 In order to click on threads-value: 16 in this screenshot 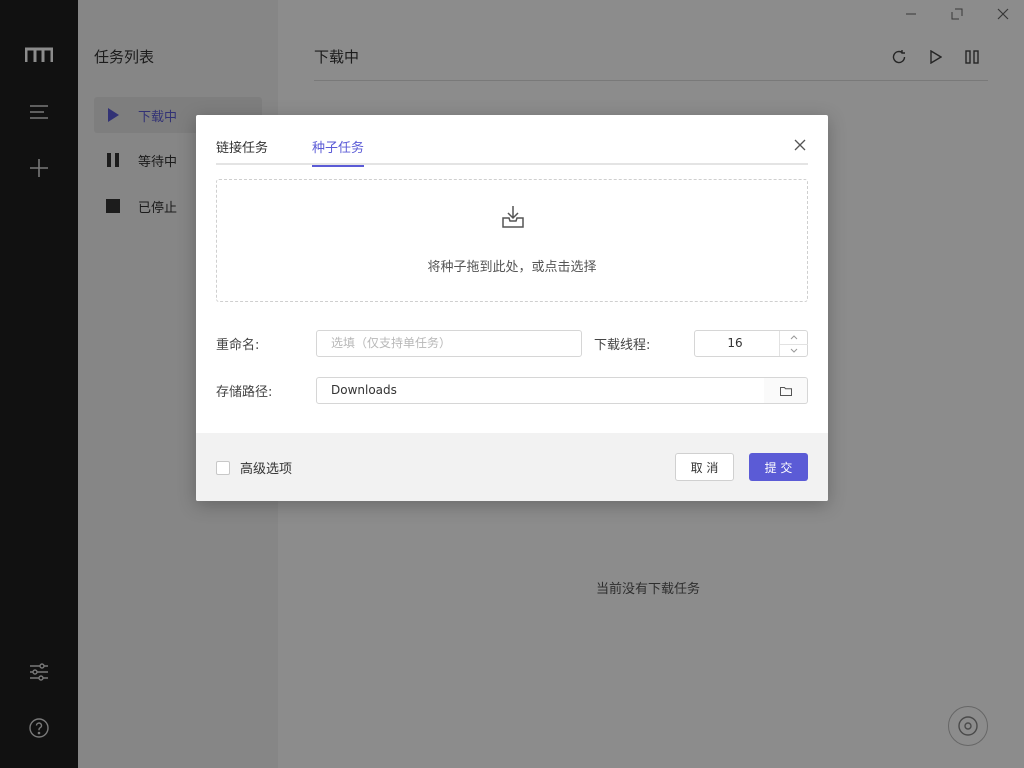, I will do `click(735, 343)`.